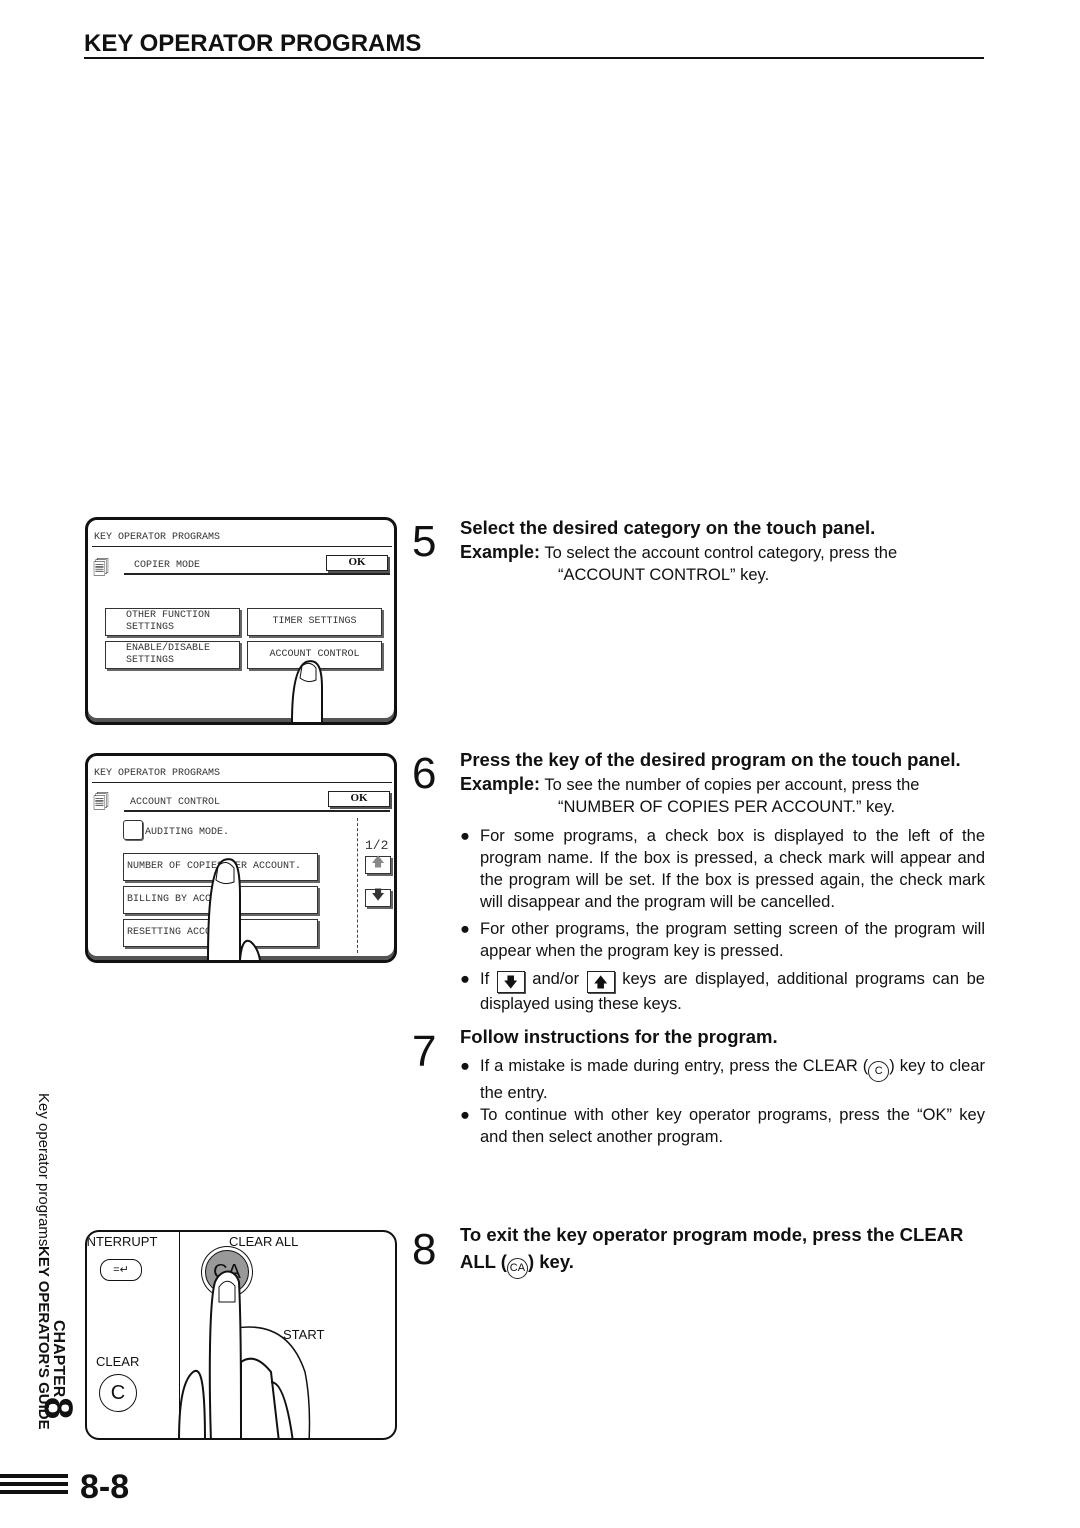 The width and height of the screenshot is (1080, 1528). What do you see at coordinates (175, 802) in the screenshot?
I see `mode-label: ACCOUNT CONTROL` at bounding box center [175, 802].